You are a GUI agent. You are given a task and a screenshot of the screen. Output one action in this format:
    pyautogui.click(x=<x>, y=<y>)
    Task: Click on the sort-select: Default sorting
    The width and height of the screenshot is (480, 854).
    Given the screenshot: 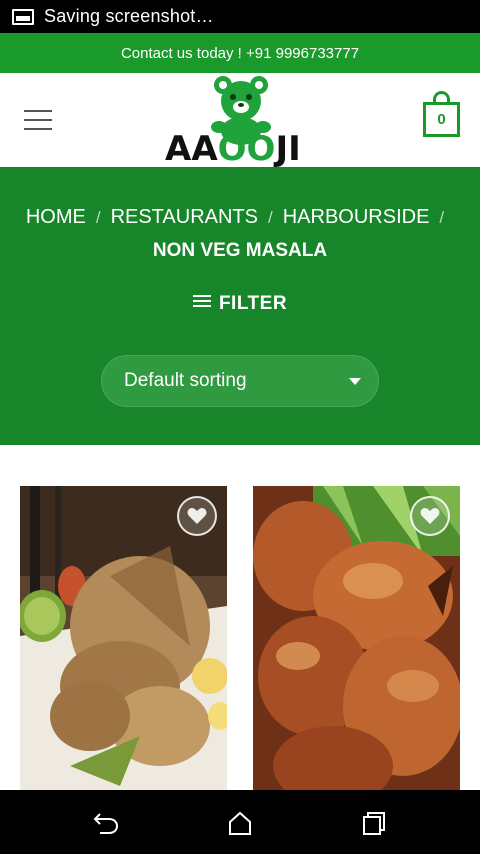 What is the action you would take?
    pyautogui.click(x=240, y=381)
    